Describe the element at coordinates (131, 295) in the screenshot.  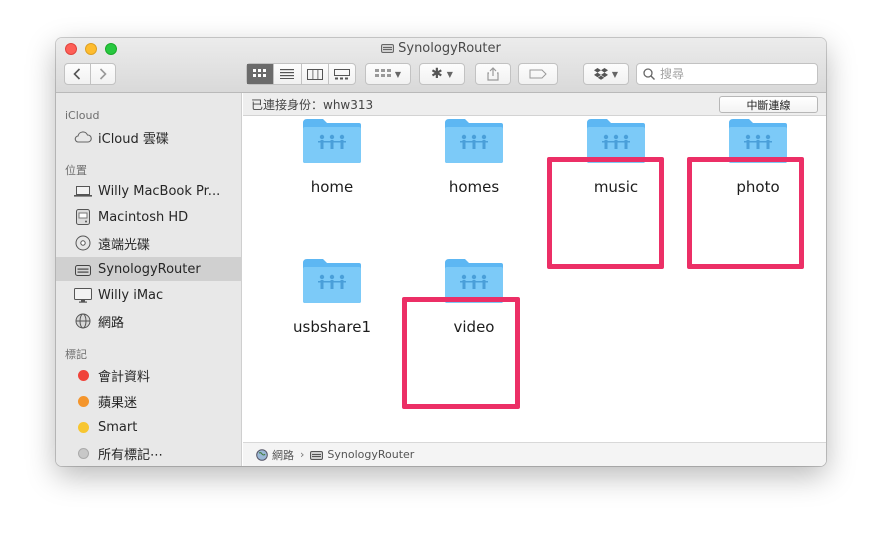
I see `sidebar-item-label: Willy iMac` at that location.